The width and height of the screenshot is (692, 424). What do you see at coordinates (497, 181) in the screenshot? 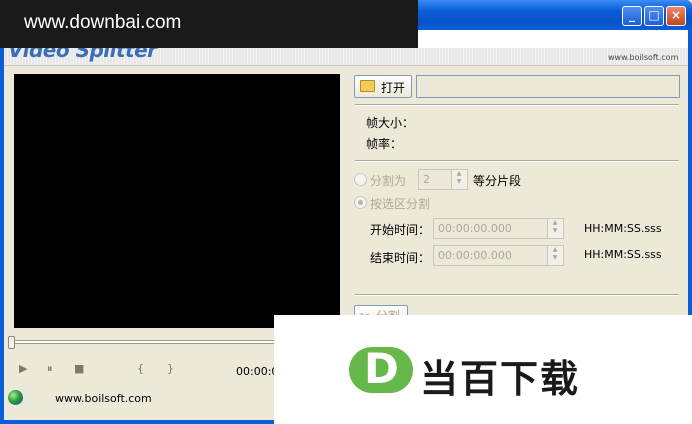
I see `parts-suffix-label: 等分片段` at bounding box center [497, 181].